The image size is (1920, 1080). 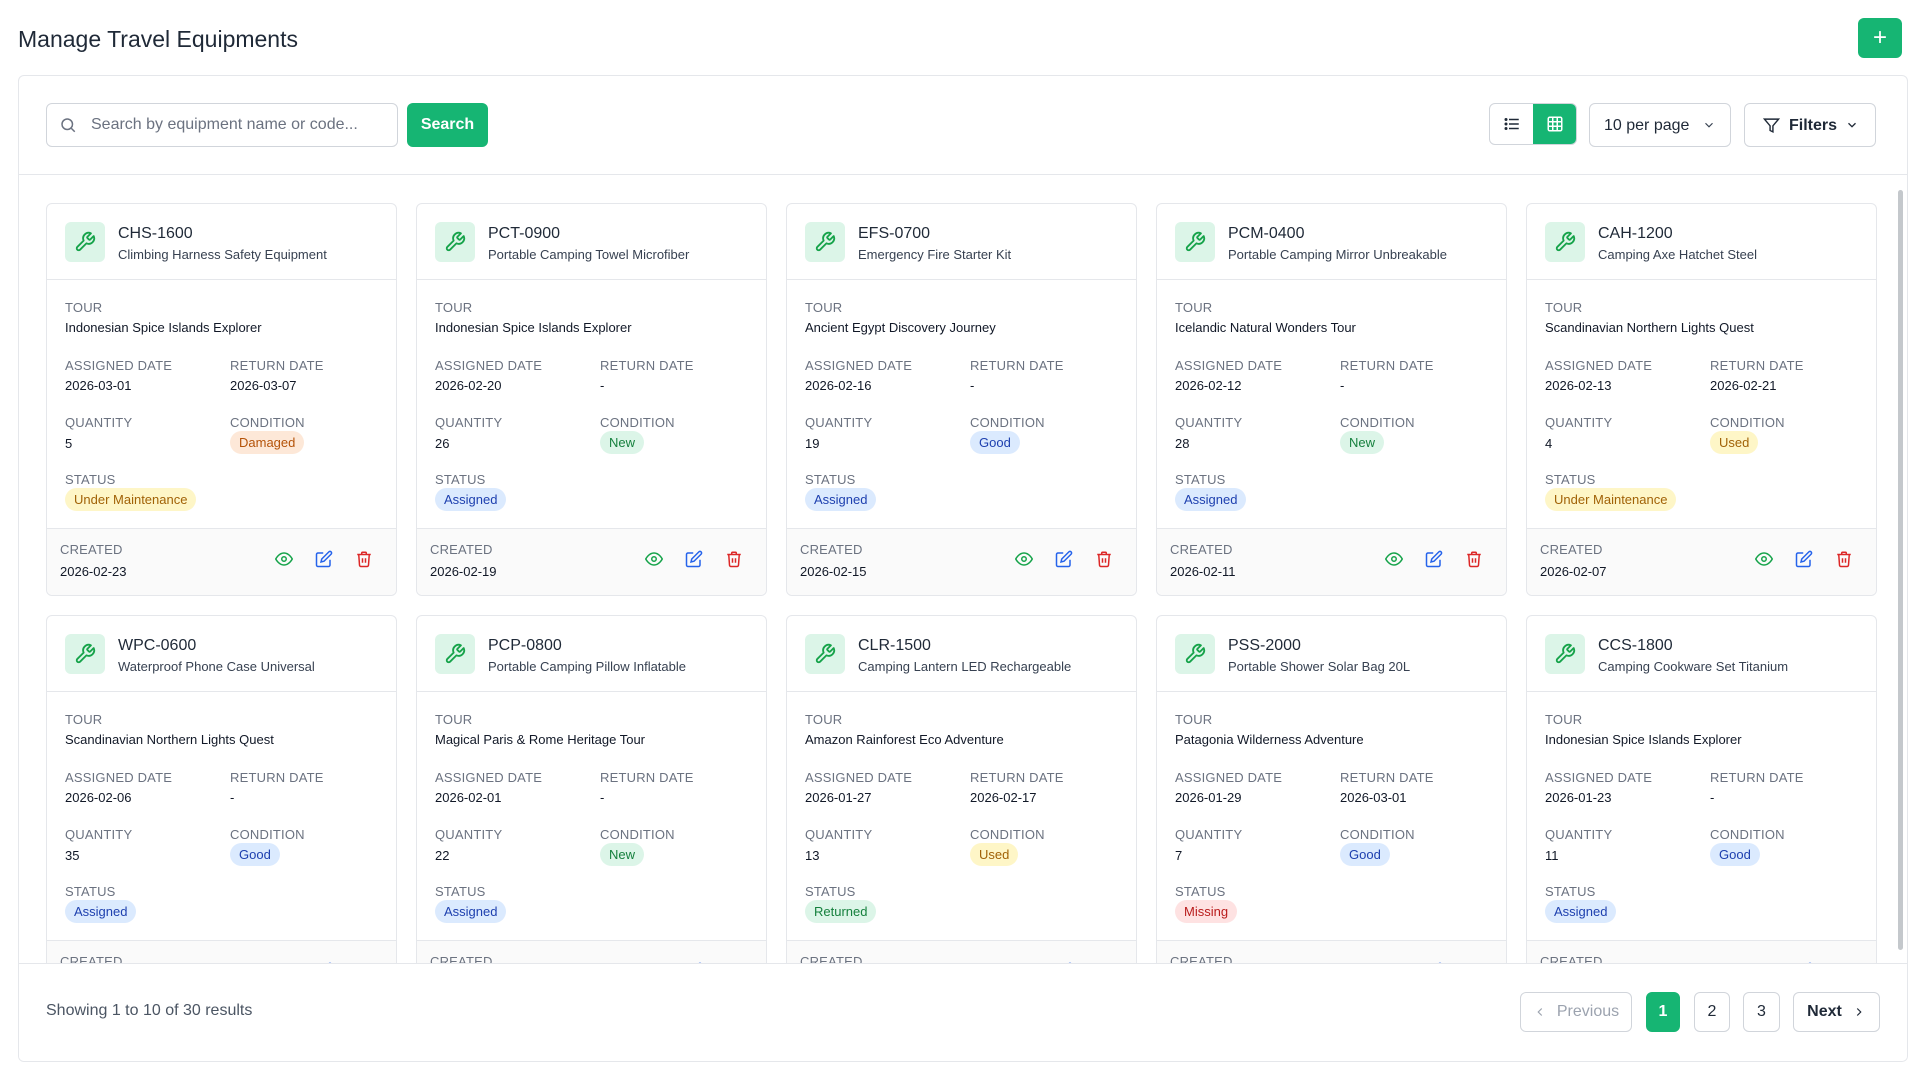 What do you see at coordinates (1554, 124) in the screenshot?
I see `grid-view-button` at bounding box center [1554, 124].